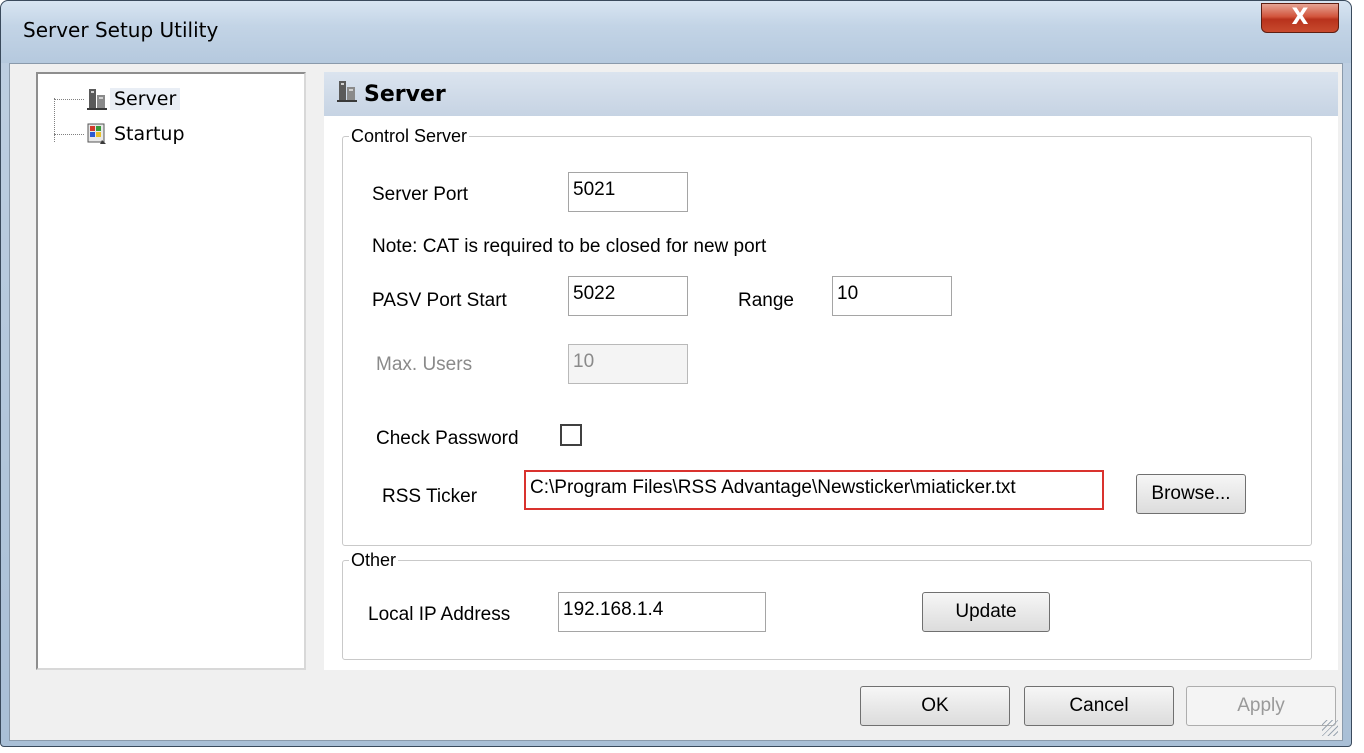 Image resolution: width=1364 pixels, height=753 pixels. Describe the element at coordinates (121, 30) in the screenshot. I see `window-title: Server Setup Utility` at that location.